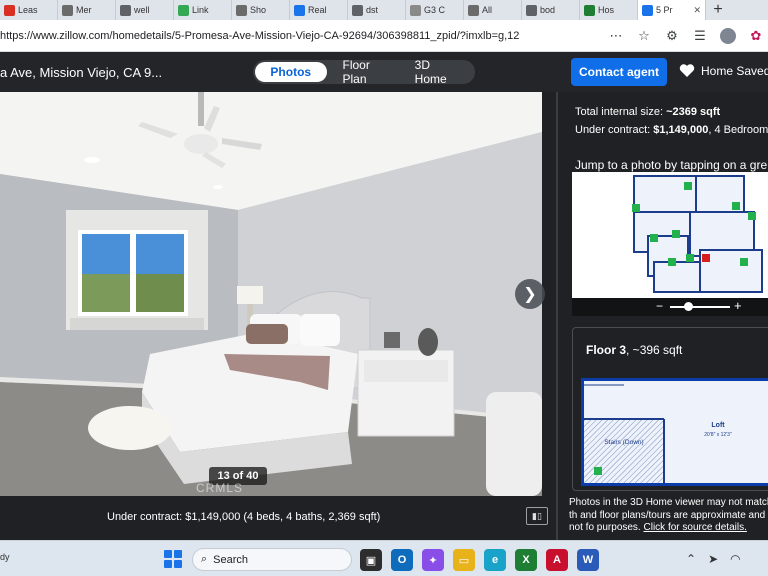  I want to click on windows-start-icon, so click(173, 559).